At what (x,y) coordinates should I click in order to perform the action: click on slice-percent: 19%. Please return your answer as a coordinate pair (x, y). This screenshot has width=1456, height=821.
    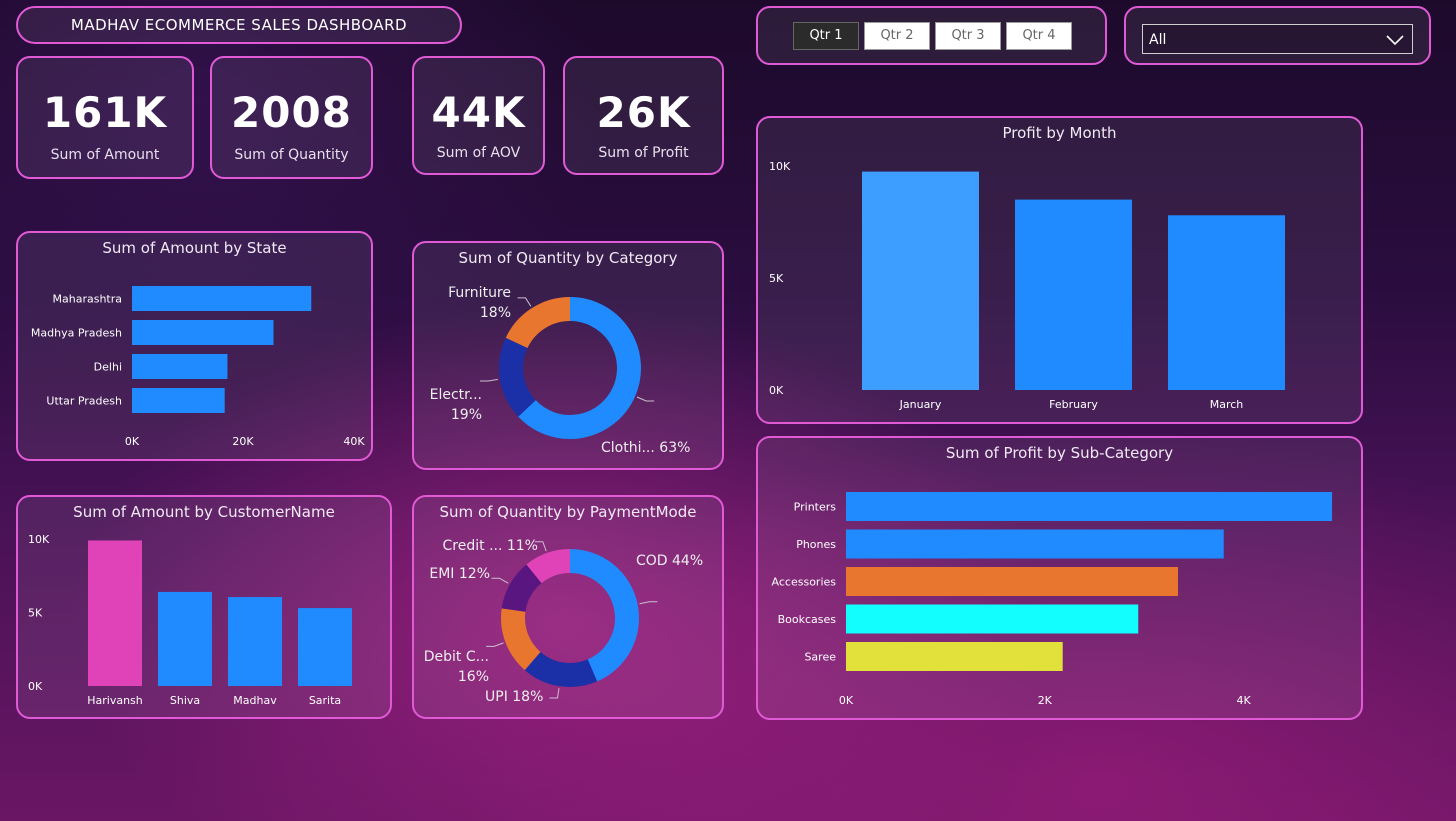
    Looking at the image, I should click on (466, 415).